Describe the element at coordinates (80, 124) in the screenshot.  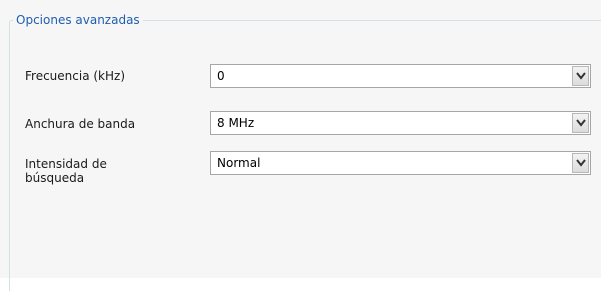
I see `bandwidth-label: Anchura de banda` at that location.